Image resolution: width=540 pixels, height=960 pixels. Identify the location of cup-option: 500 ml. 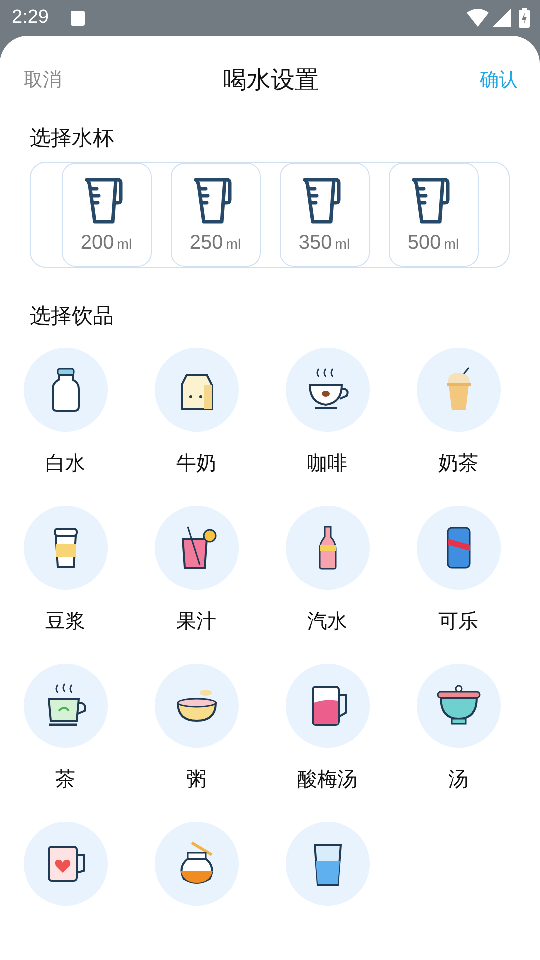
(433, 215).